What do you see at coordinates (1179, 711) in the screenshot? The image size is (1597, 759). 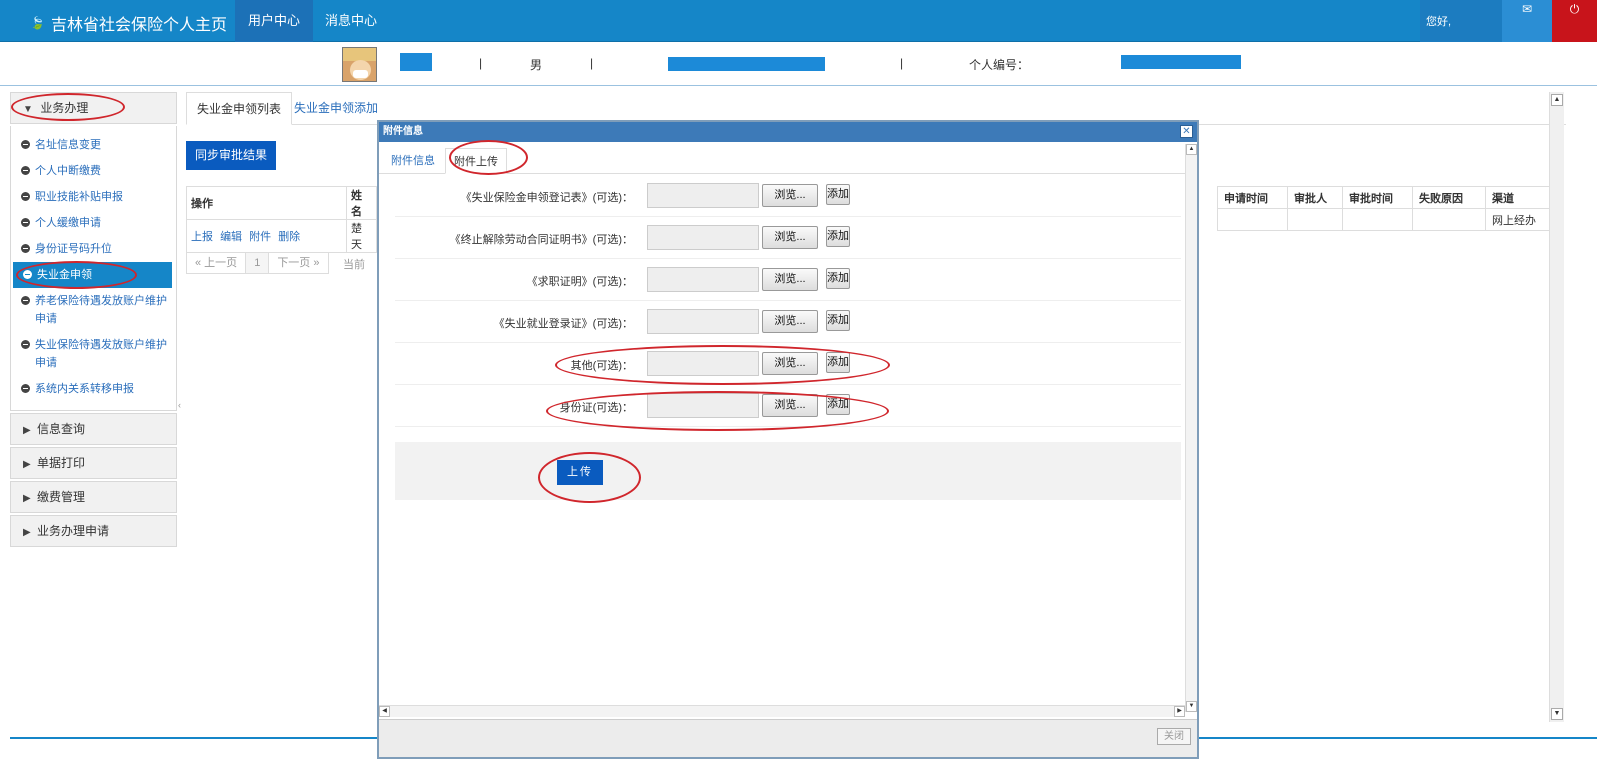 I see `scroll-right-icon: ▶` at bounding box center [1179, 711].